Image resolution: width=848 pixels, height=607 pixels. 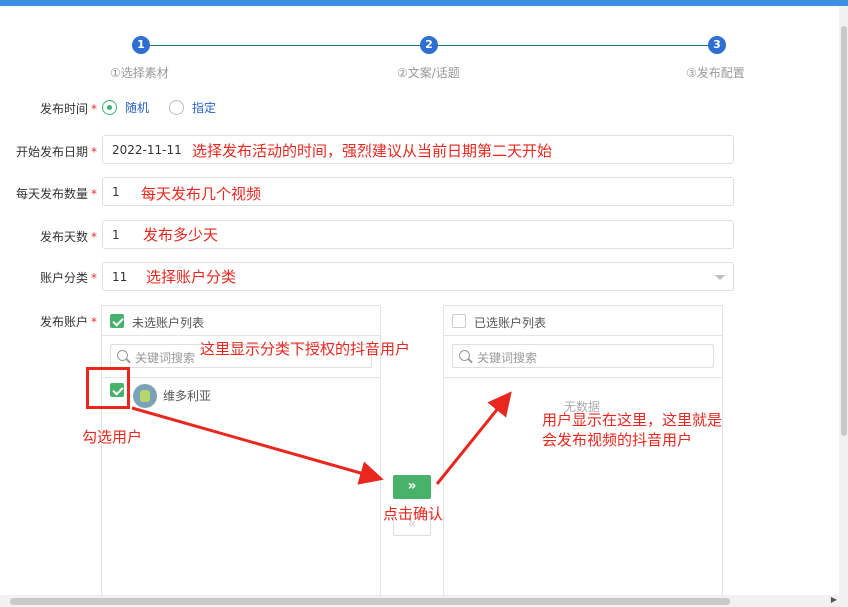 I want to click on annotation-arrows, so click(x=321, y=438).